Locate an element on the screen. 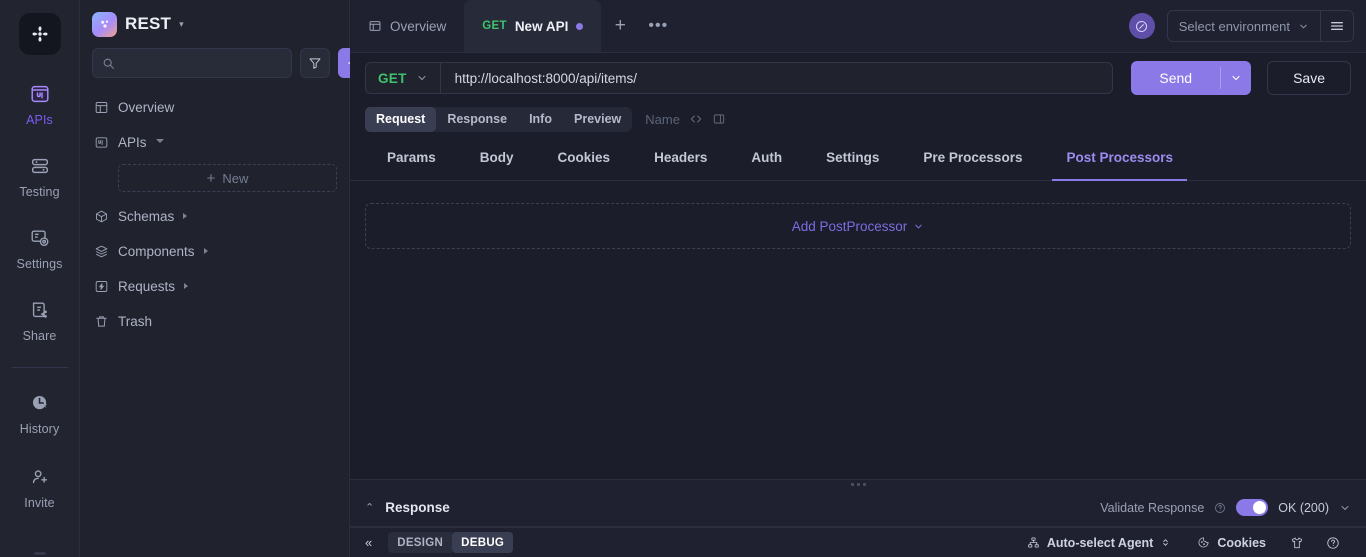 This screenshot has height=557, width=1366. rail-item-share: Share is located at coordinates (40, 320).